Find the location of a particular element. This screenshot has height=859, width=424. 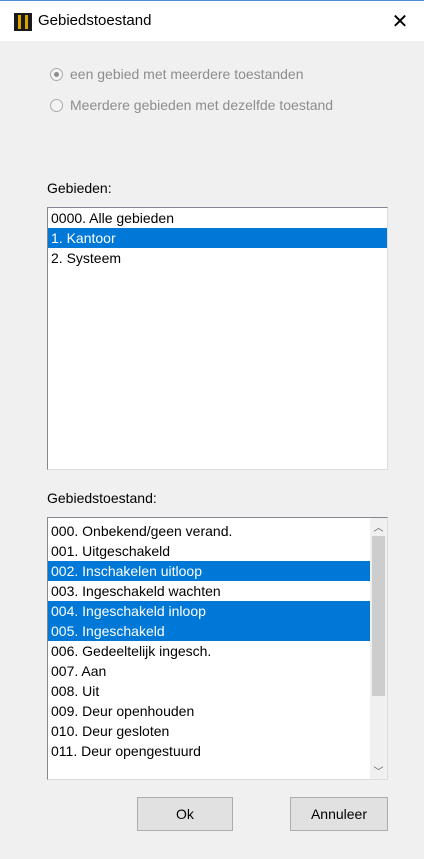

cancel-button: Annuleer is located at coordinates (339, 814).